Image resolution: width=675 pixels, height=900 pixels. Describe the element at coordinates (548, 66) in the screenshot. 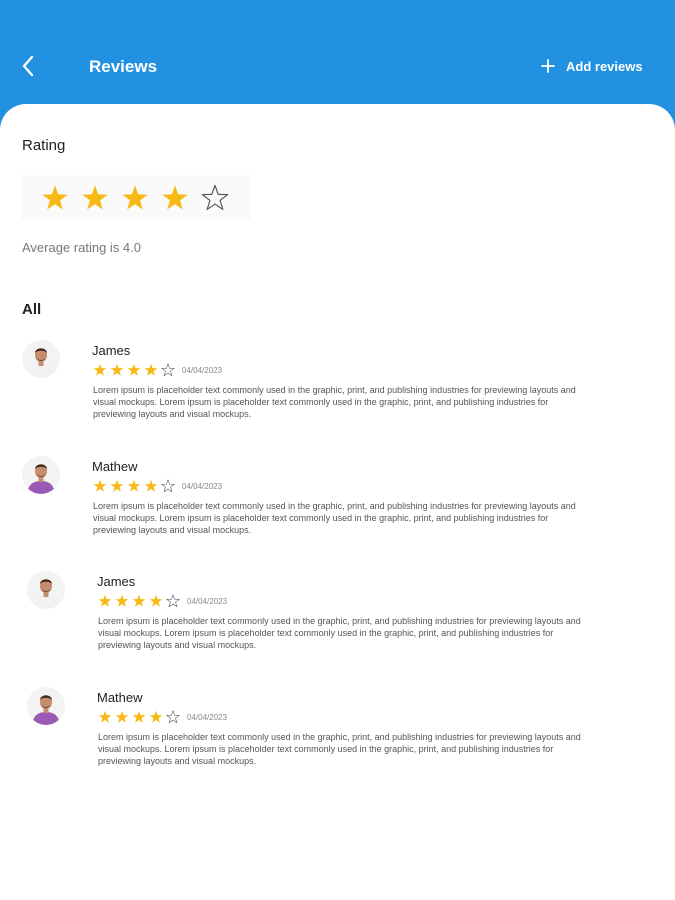

I see `plus-icon` at that location.